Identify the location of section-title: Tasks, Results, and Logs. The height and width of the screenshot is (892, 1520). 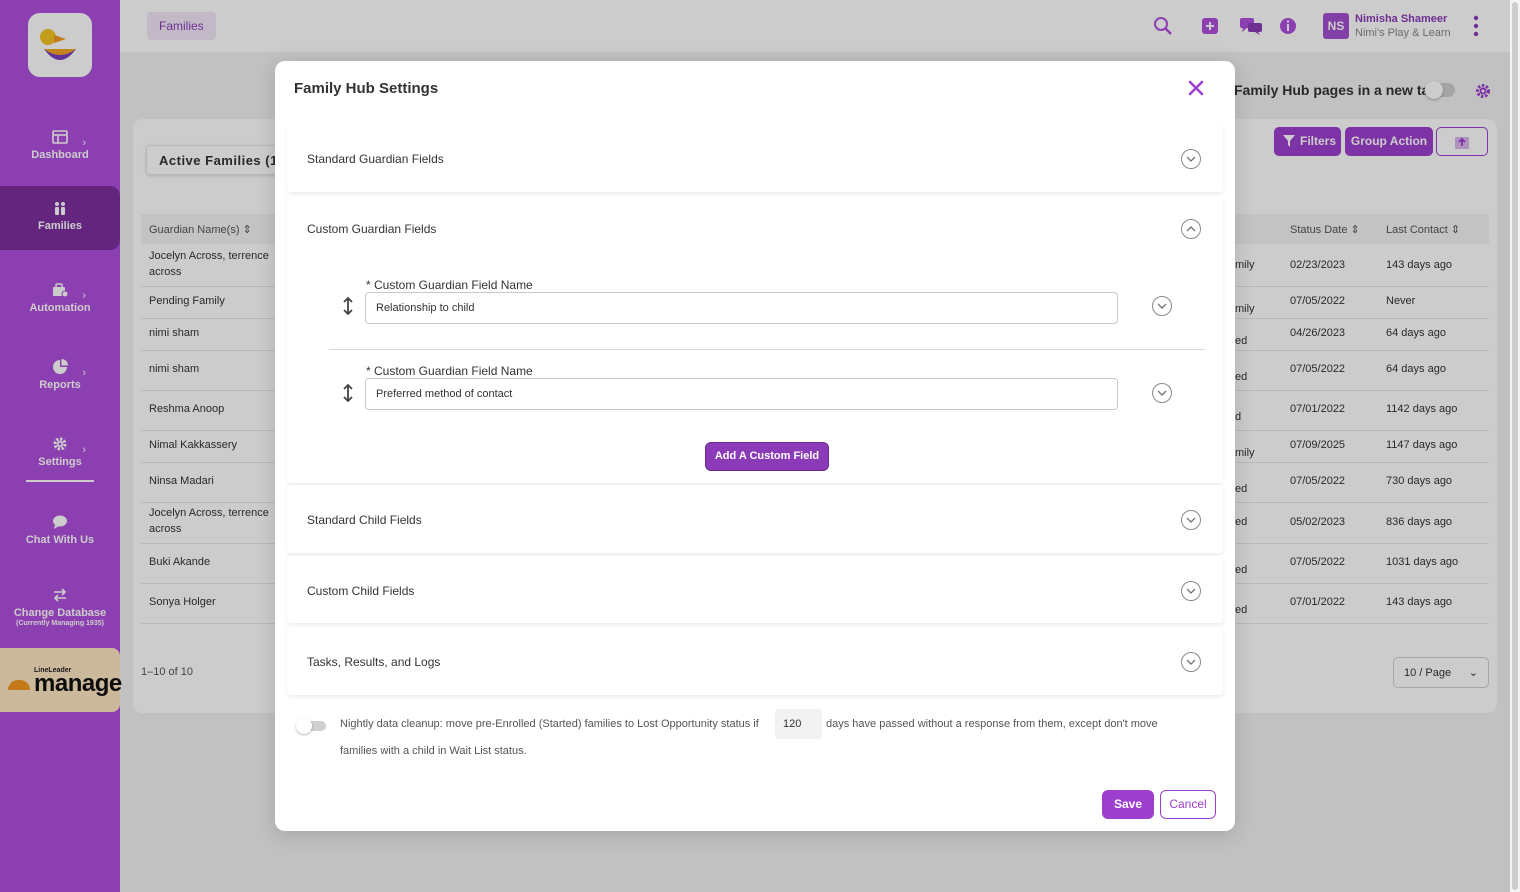
(374, 662).